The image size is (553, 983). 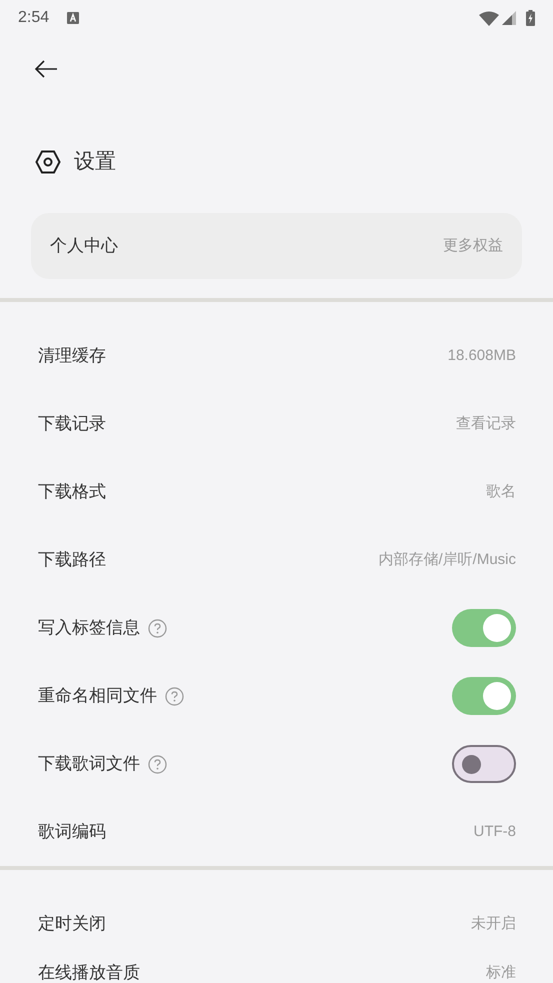 I want to click on card-value: 更多权益, so click(x=473, y=246).